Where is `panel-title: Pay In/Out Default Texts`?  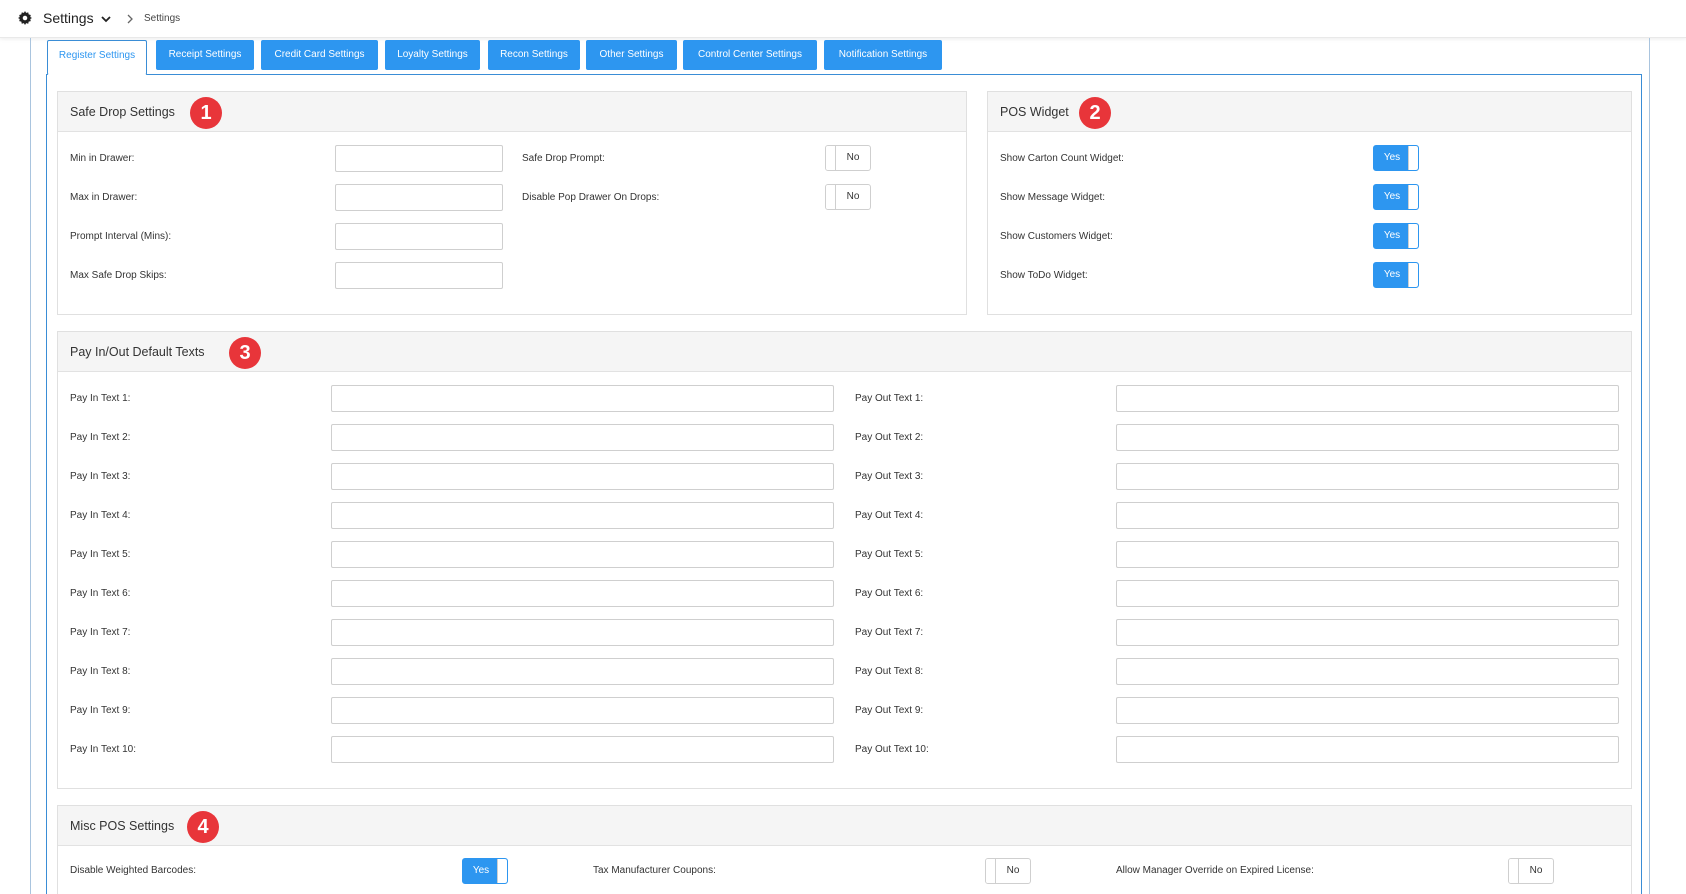 panel-title: Pay In/Out Default Texts is located at coordinates (137, 352).